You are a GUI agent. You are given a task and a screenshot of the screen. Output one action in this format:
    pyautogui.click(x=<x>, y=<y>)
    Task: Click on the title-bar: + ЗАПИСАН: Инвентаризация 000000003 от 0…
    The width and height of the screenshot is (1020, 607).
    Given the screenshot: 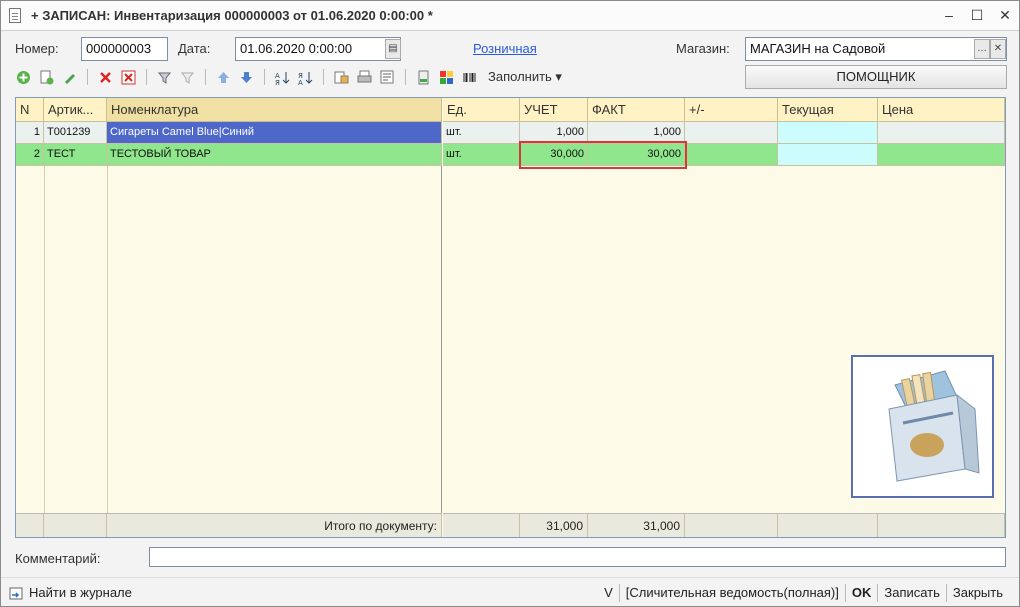 What is the action you would take?
    pyautogui.click(x=510, y=16)
    